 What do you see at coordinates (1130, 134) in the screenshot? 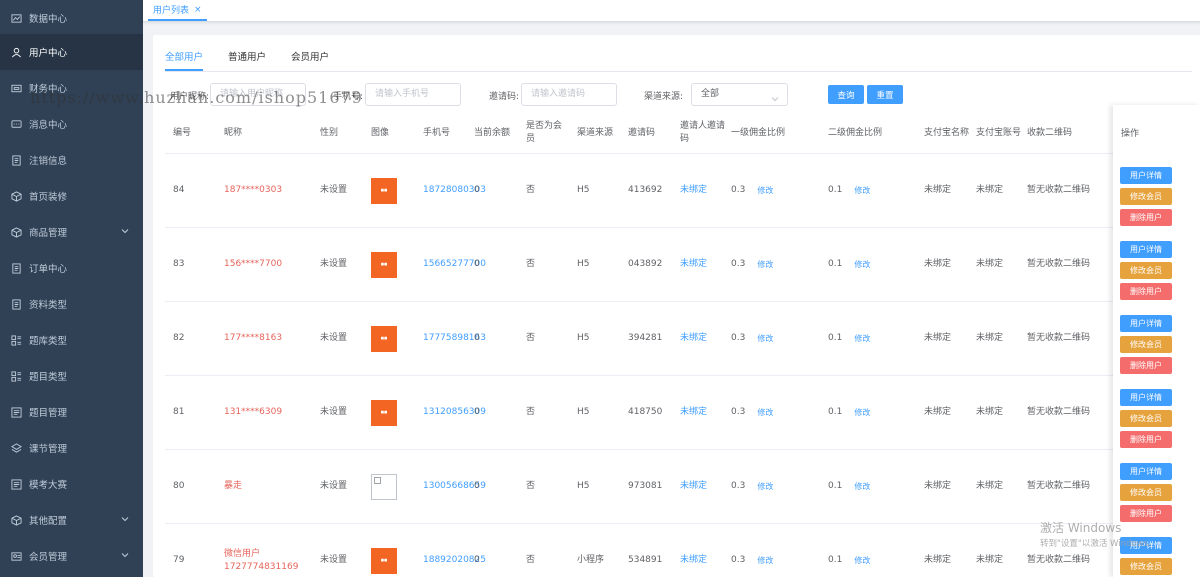
I see `th-ops: 操作` at bounding box center [1130, 134].